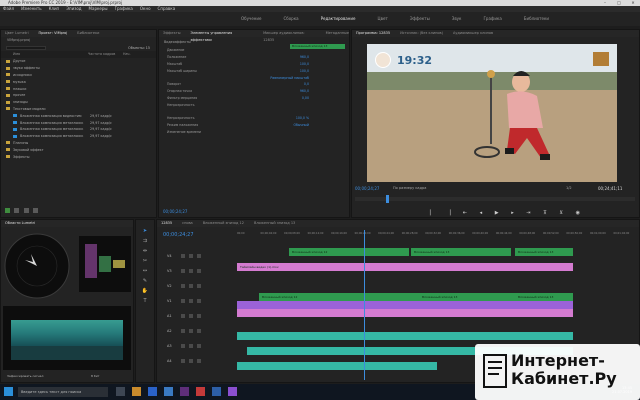 The width and height of the screenshot is (640, 400). What do you see at coordinates (258, 111) in the screenshot?
I see `effect-property-row` at bounding box center [258, 111].